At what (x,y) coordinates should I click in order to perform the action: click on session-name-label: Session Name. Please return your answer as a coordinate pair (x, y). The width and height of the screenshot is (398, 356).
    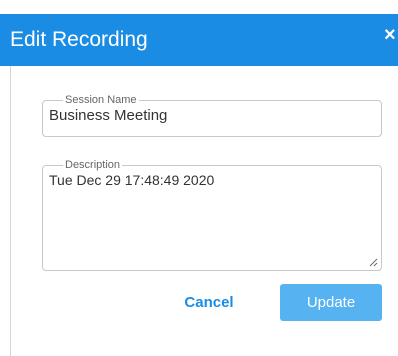
    Looking at the image, I should click on (101, 100).